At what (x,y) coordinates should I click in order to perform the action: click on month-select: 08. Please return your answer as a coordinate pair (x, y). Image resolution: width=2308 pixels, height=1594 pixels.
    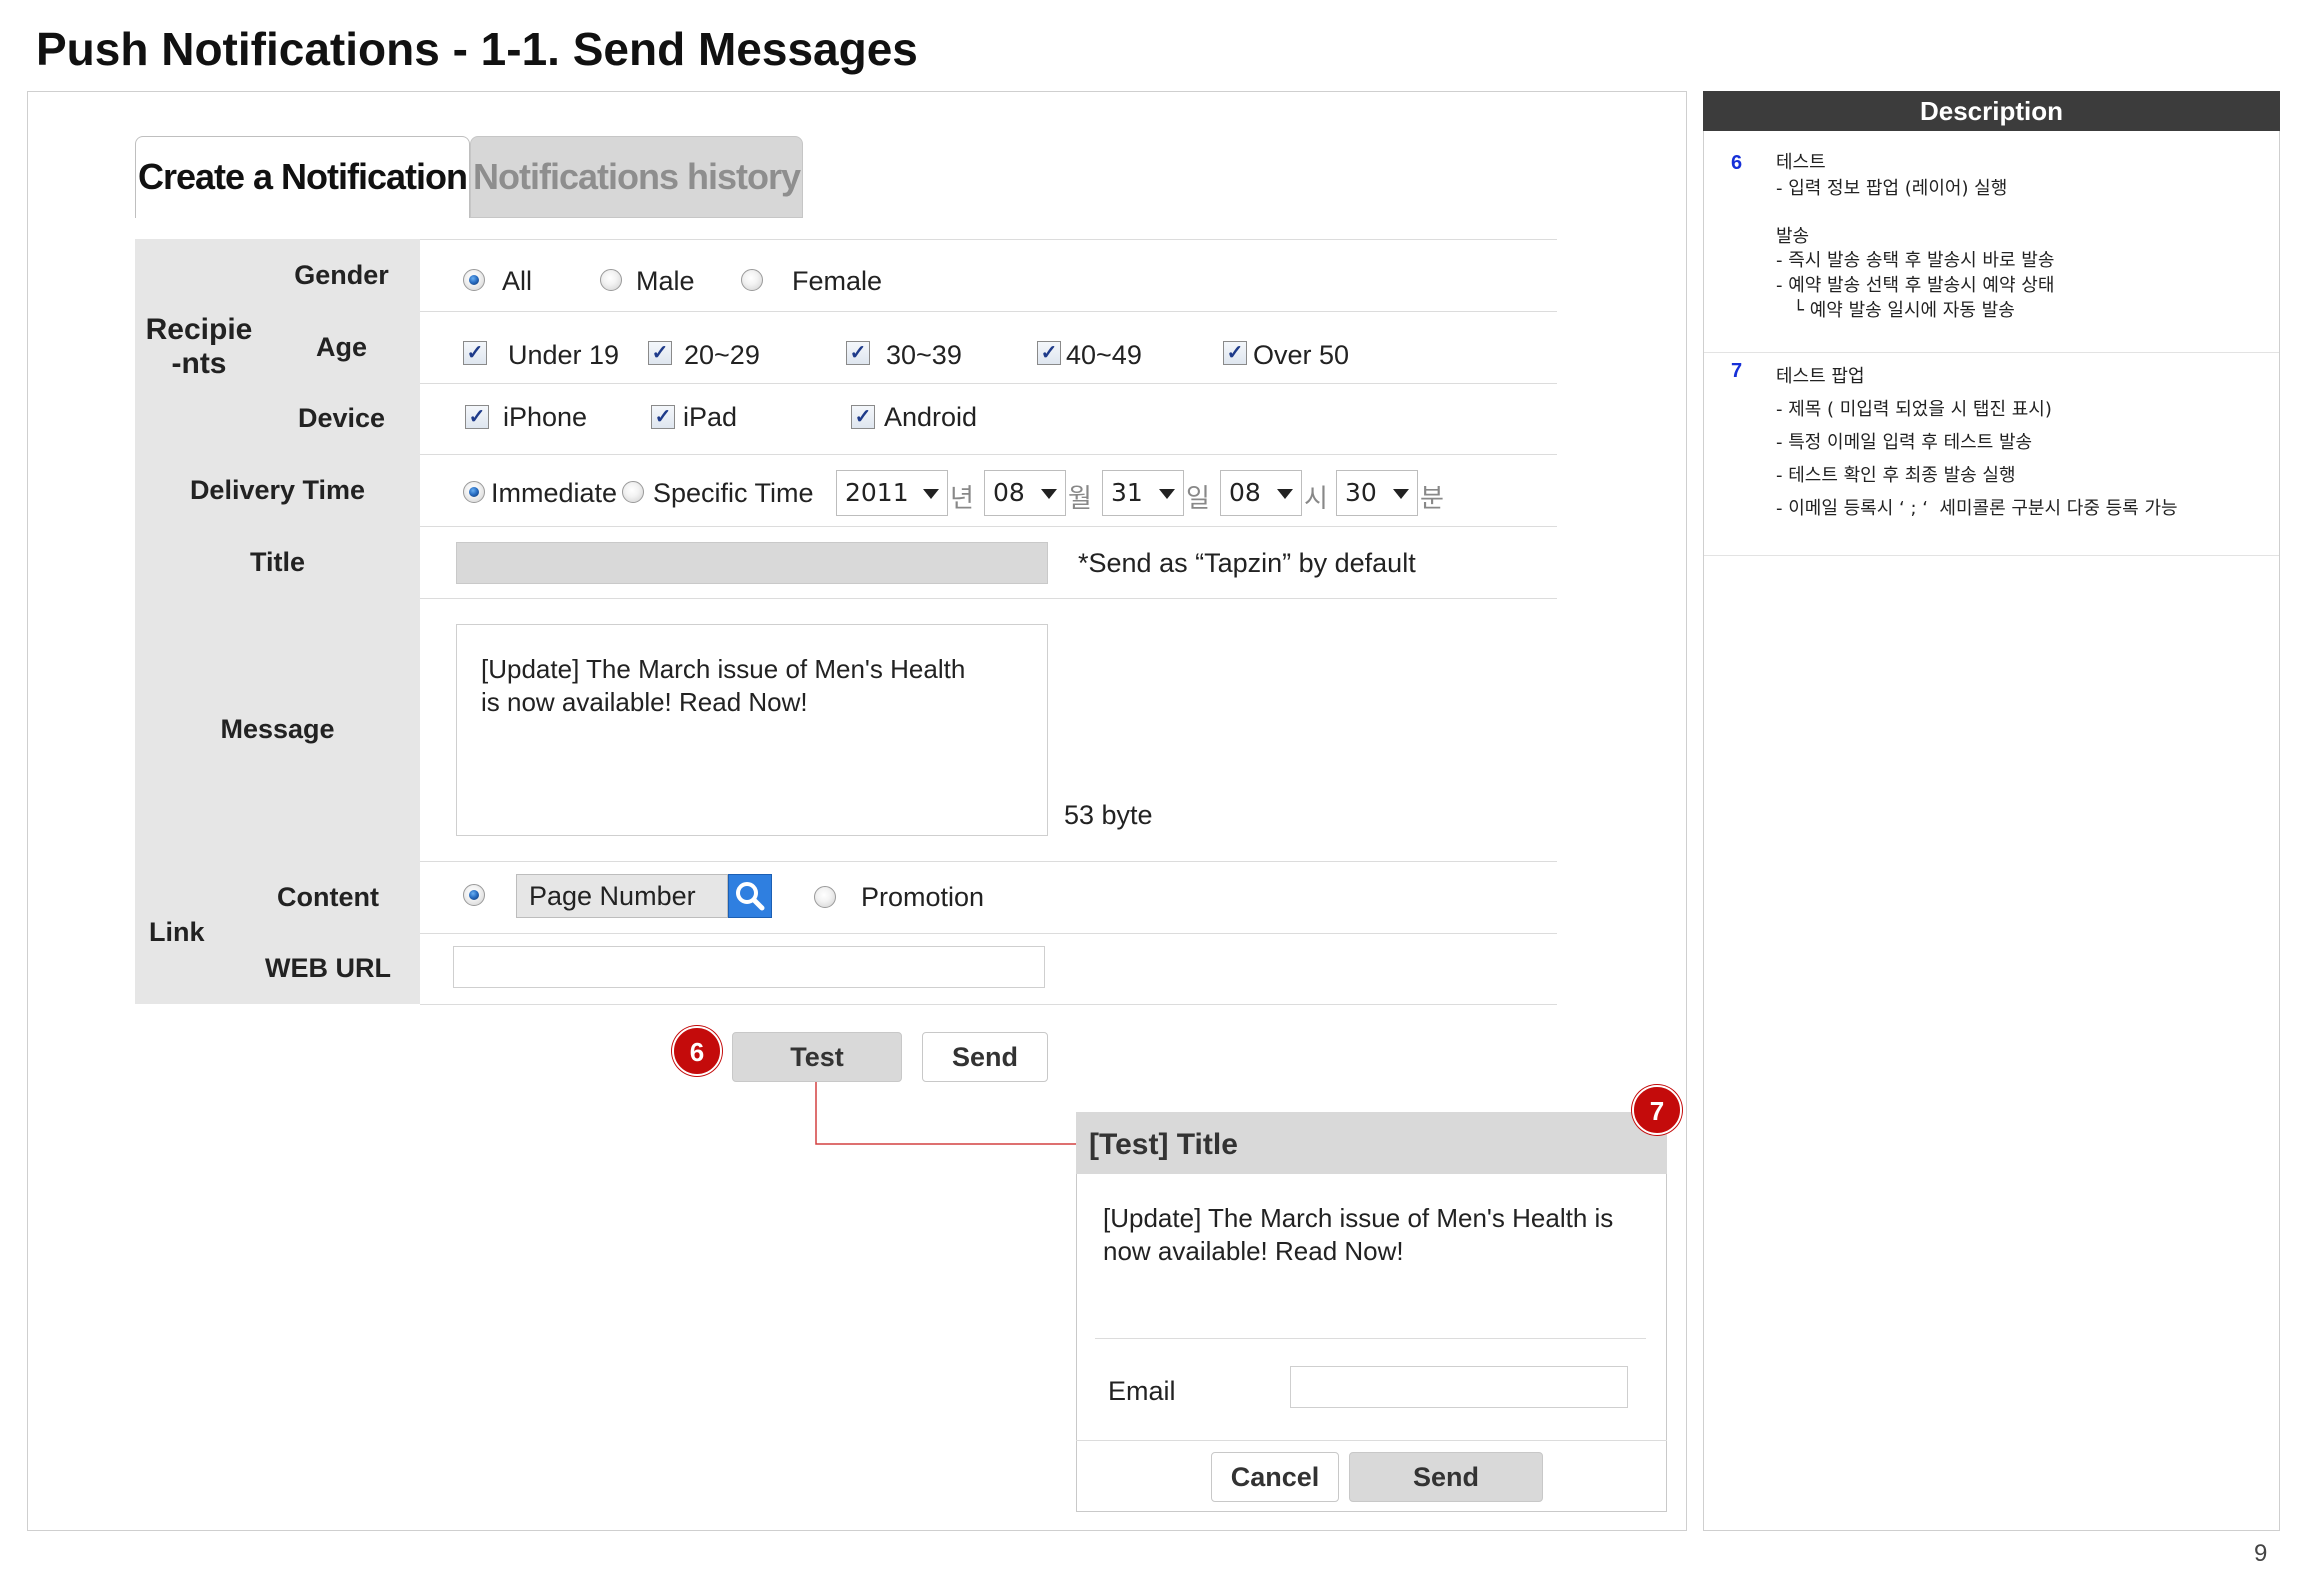
    Looking at the image, I should click on (1025, 493).